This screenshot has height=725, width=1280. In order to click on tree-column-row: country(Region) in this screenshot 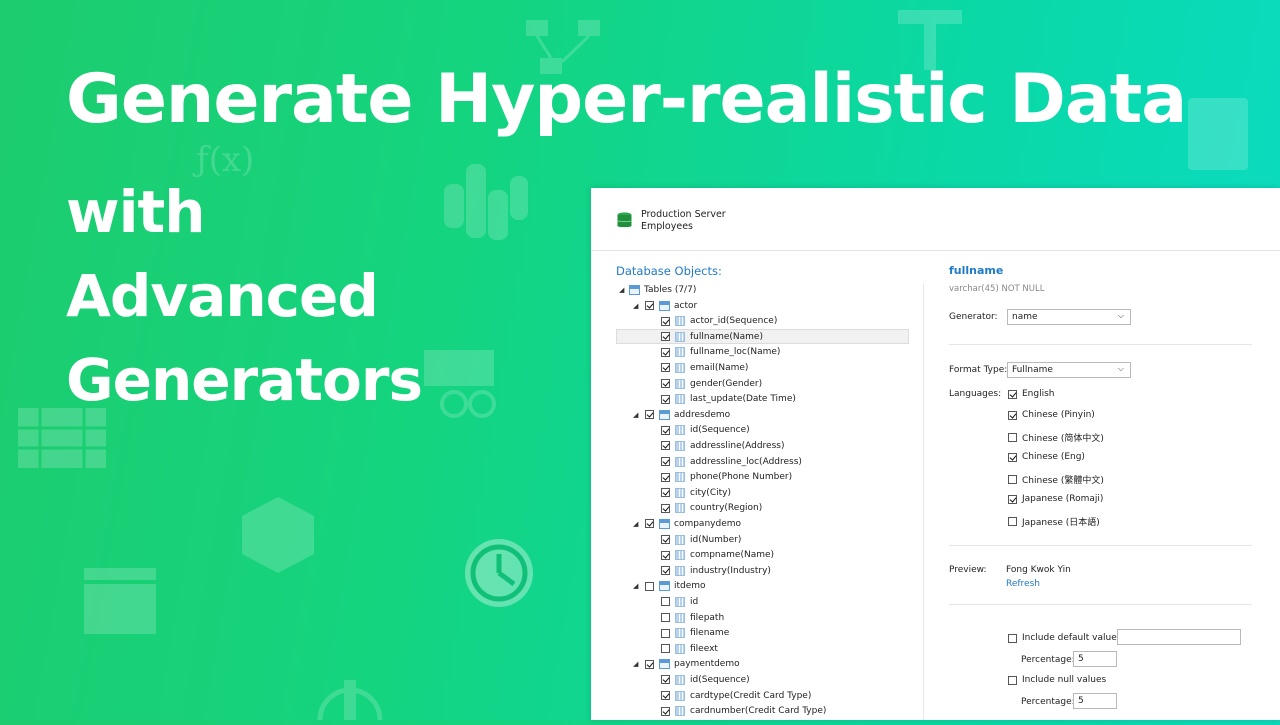, I will do `click(711, 508)`.